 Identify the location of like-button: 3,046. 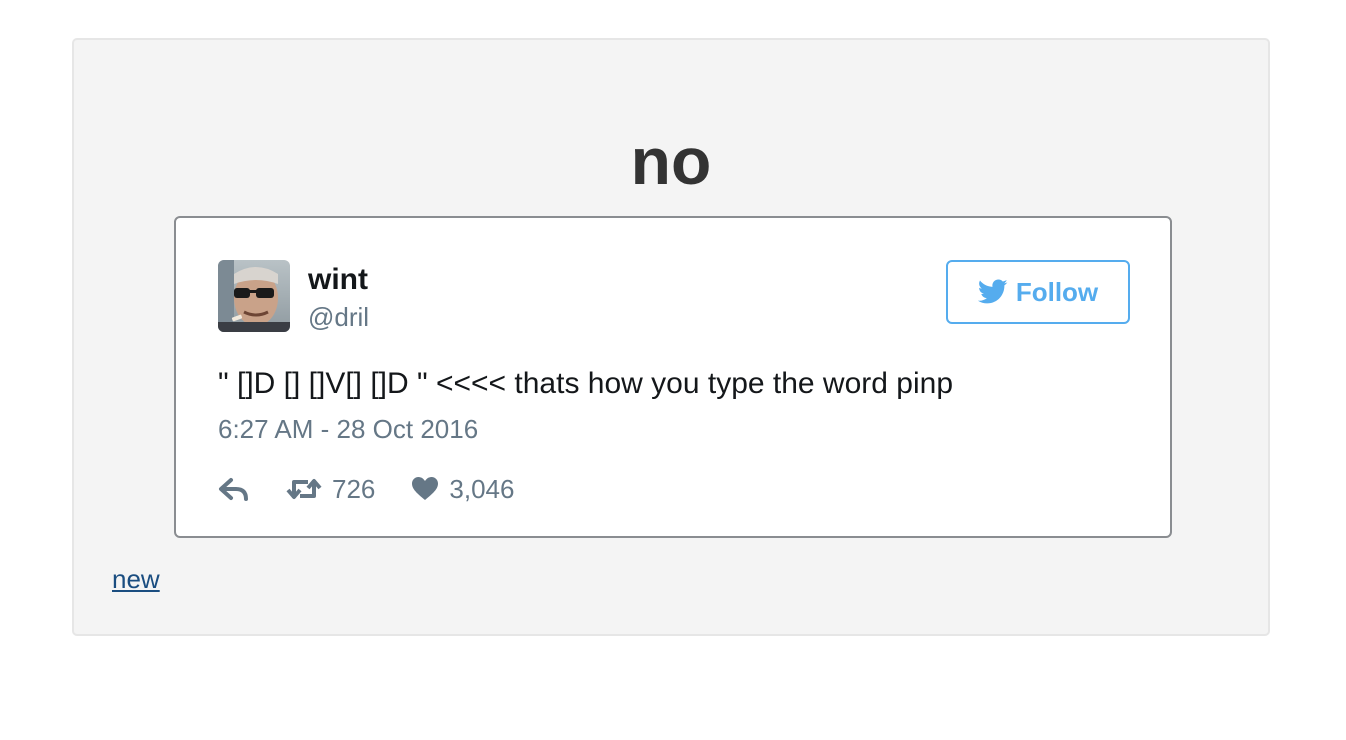
(462, 489).